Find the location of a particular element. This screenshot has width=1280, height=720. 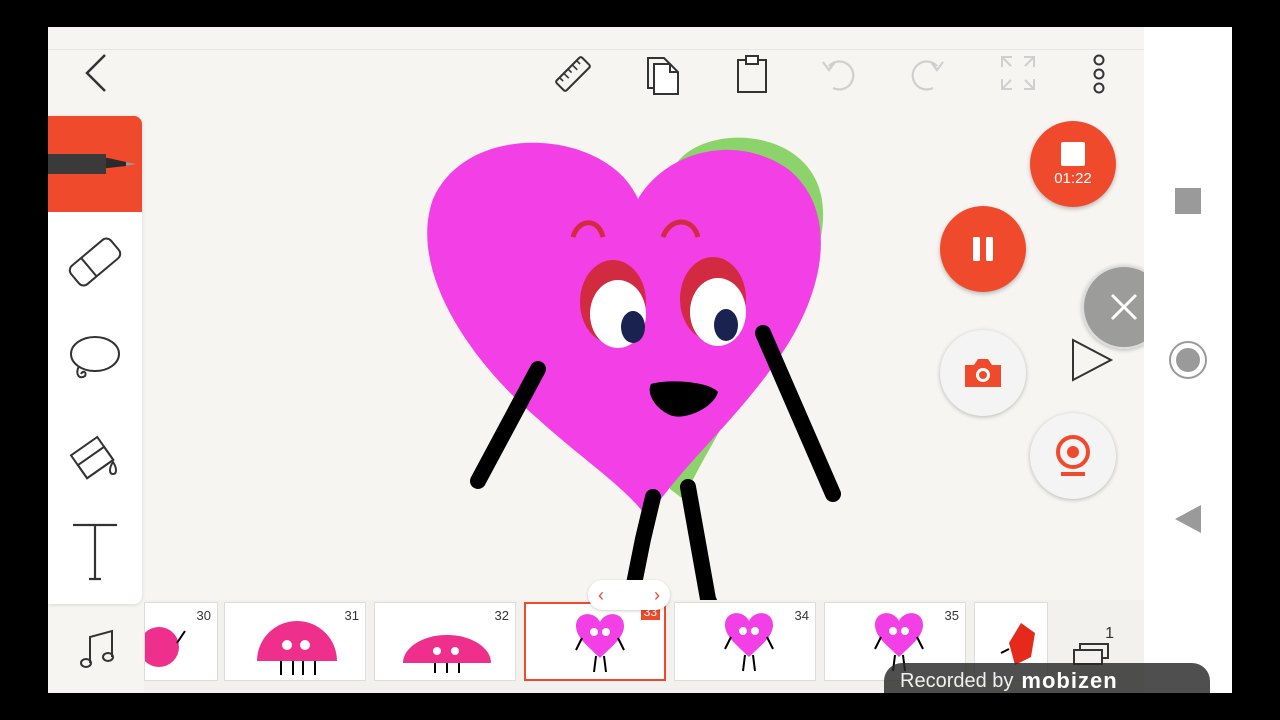

layers-count: 1 is located at coordinates (1109, 633).